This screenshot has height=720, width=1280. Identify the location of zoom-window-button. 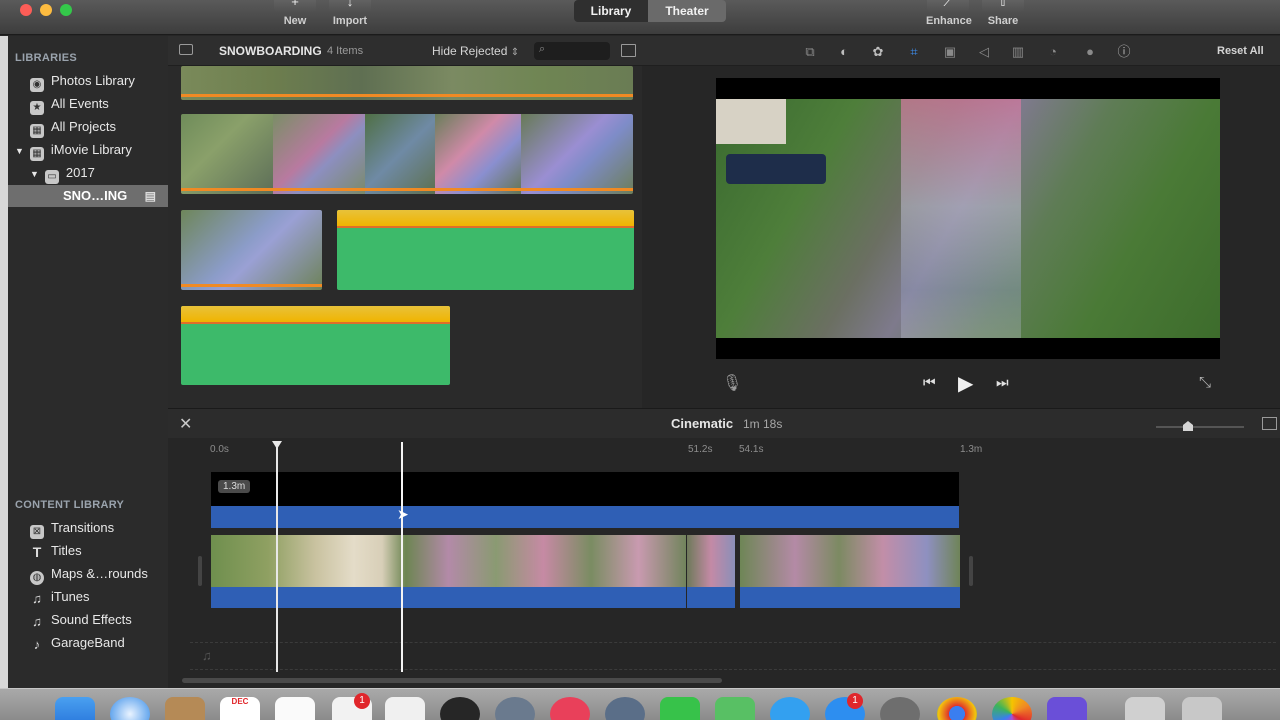
(66, 10).